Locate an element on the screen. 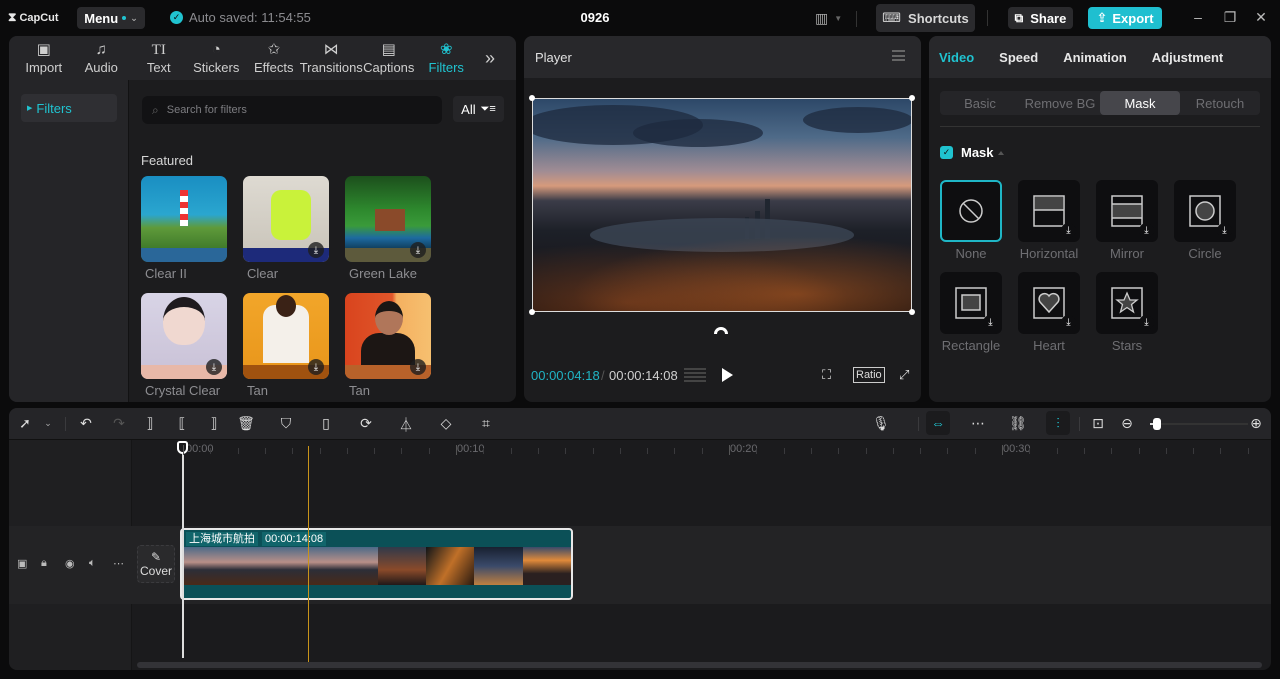 This screenshot has height=679, width=1280. redo-icon: ↷ is located at coordinates (119, 423).